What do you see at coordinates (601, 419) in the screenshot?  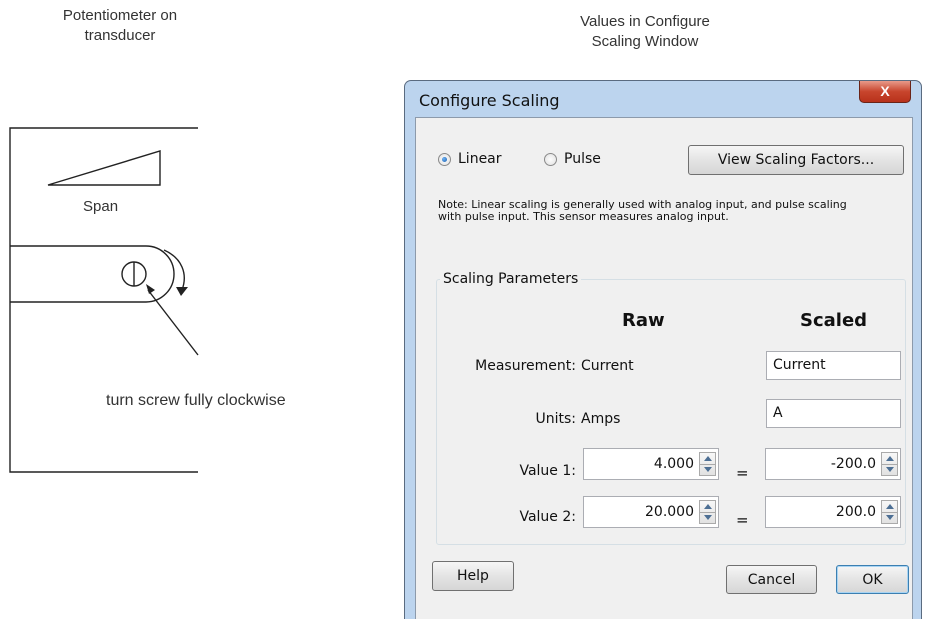 I see `units-raw-value: Amps` at bounding box center [601, 419].